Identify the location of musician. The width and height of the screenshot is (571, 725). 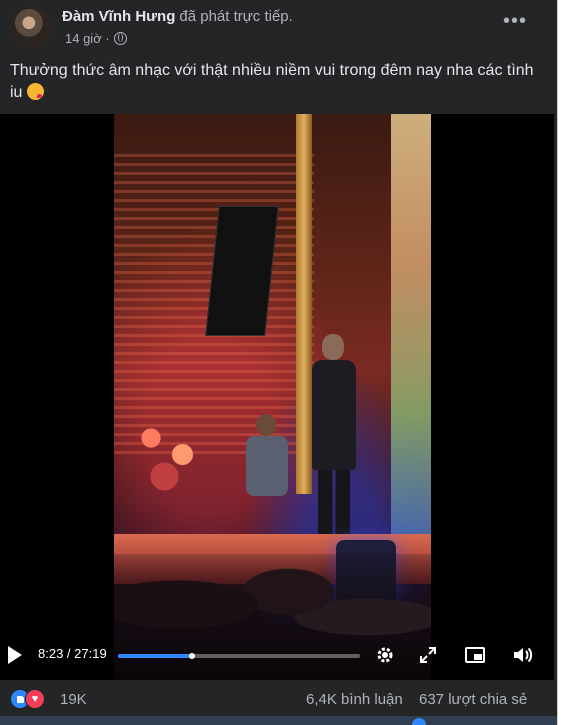
(267, 469).